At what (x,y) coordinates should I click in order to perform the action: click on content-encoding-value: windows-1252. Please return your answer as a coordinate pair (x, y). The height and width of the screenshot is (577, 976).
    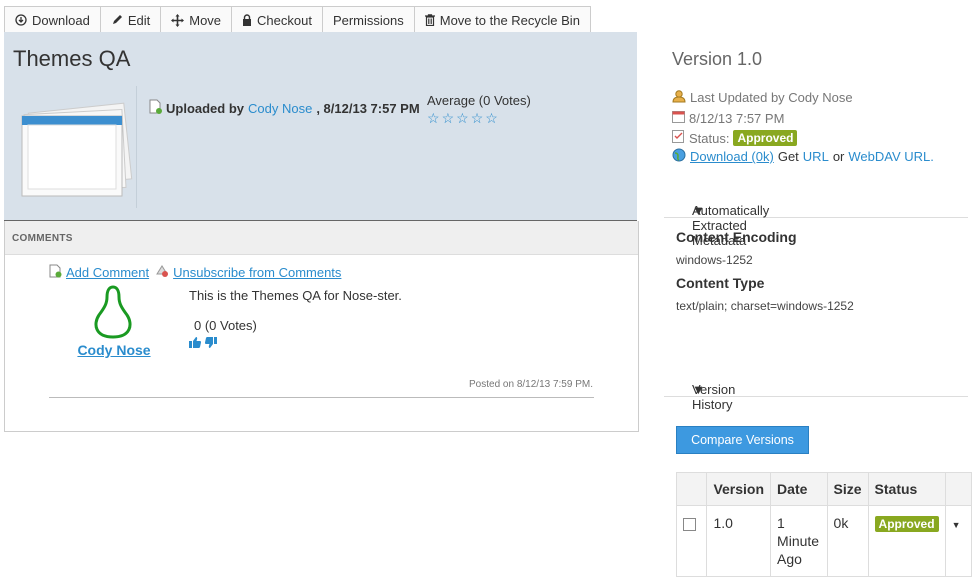
    Looking at the image, I should click on (714, 260).